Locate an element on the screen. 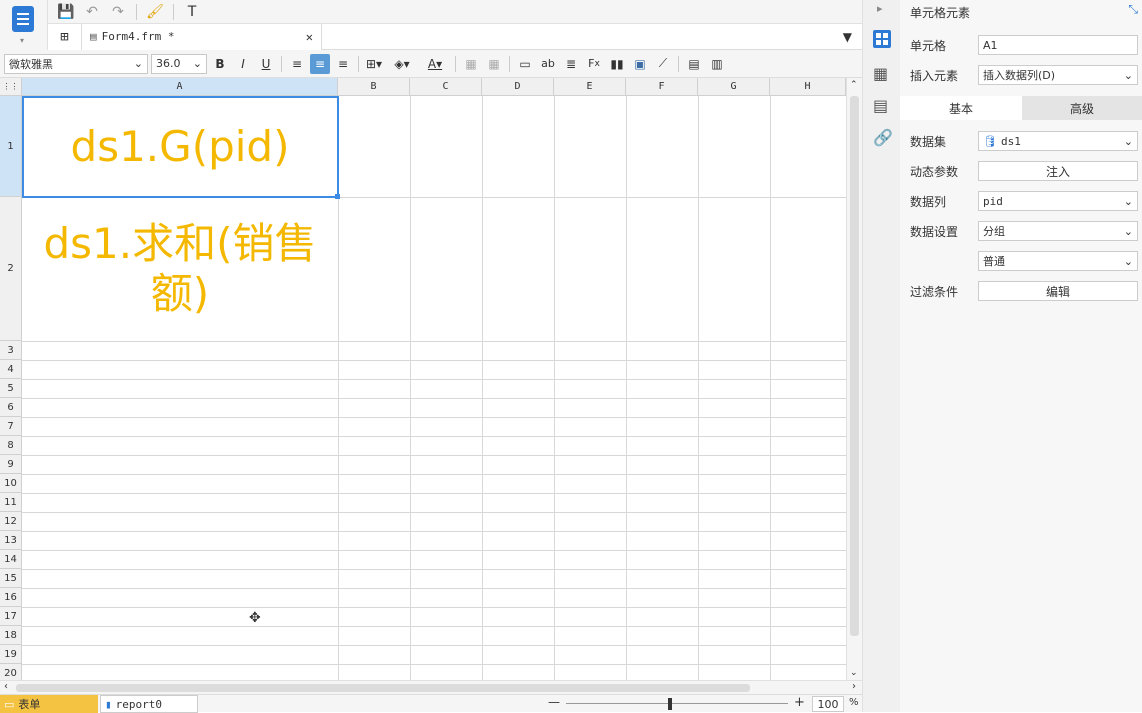 The width and height of the screenshot is (1142, 713). filter-row: 过滤条件 编辑 is located at coordinates (1024, 291).